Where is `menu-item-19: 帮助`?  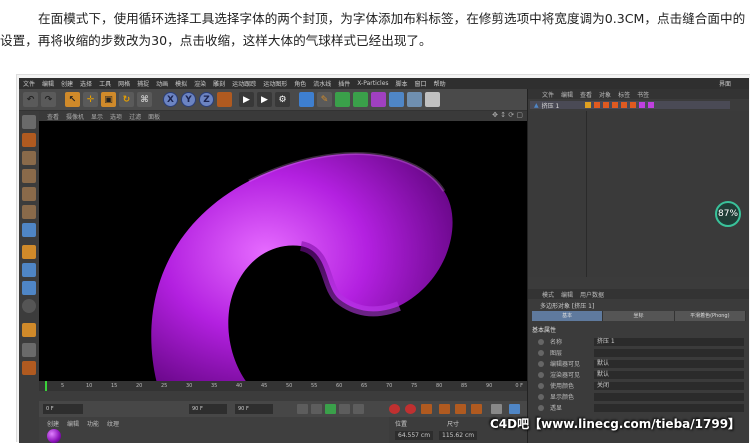
menu-item-19: 帮助 is located at coordinates (440, 83).